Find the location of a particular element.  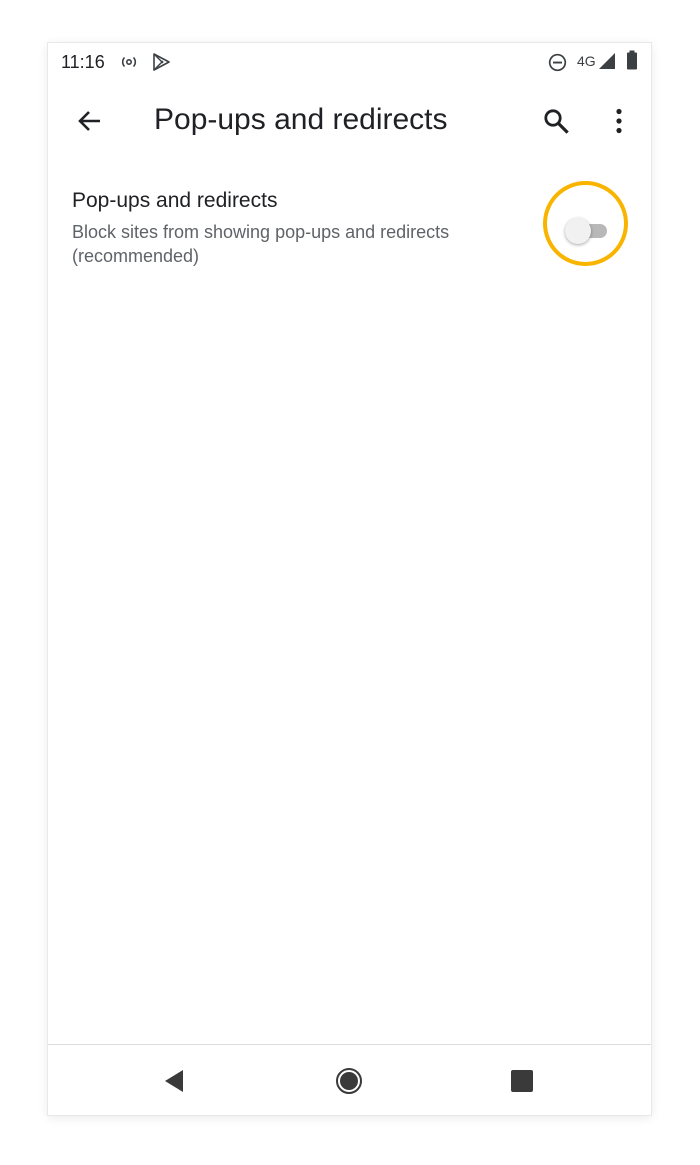

search-icon is located at coordinates (556, 121).